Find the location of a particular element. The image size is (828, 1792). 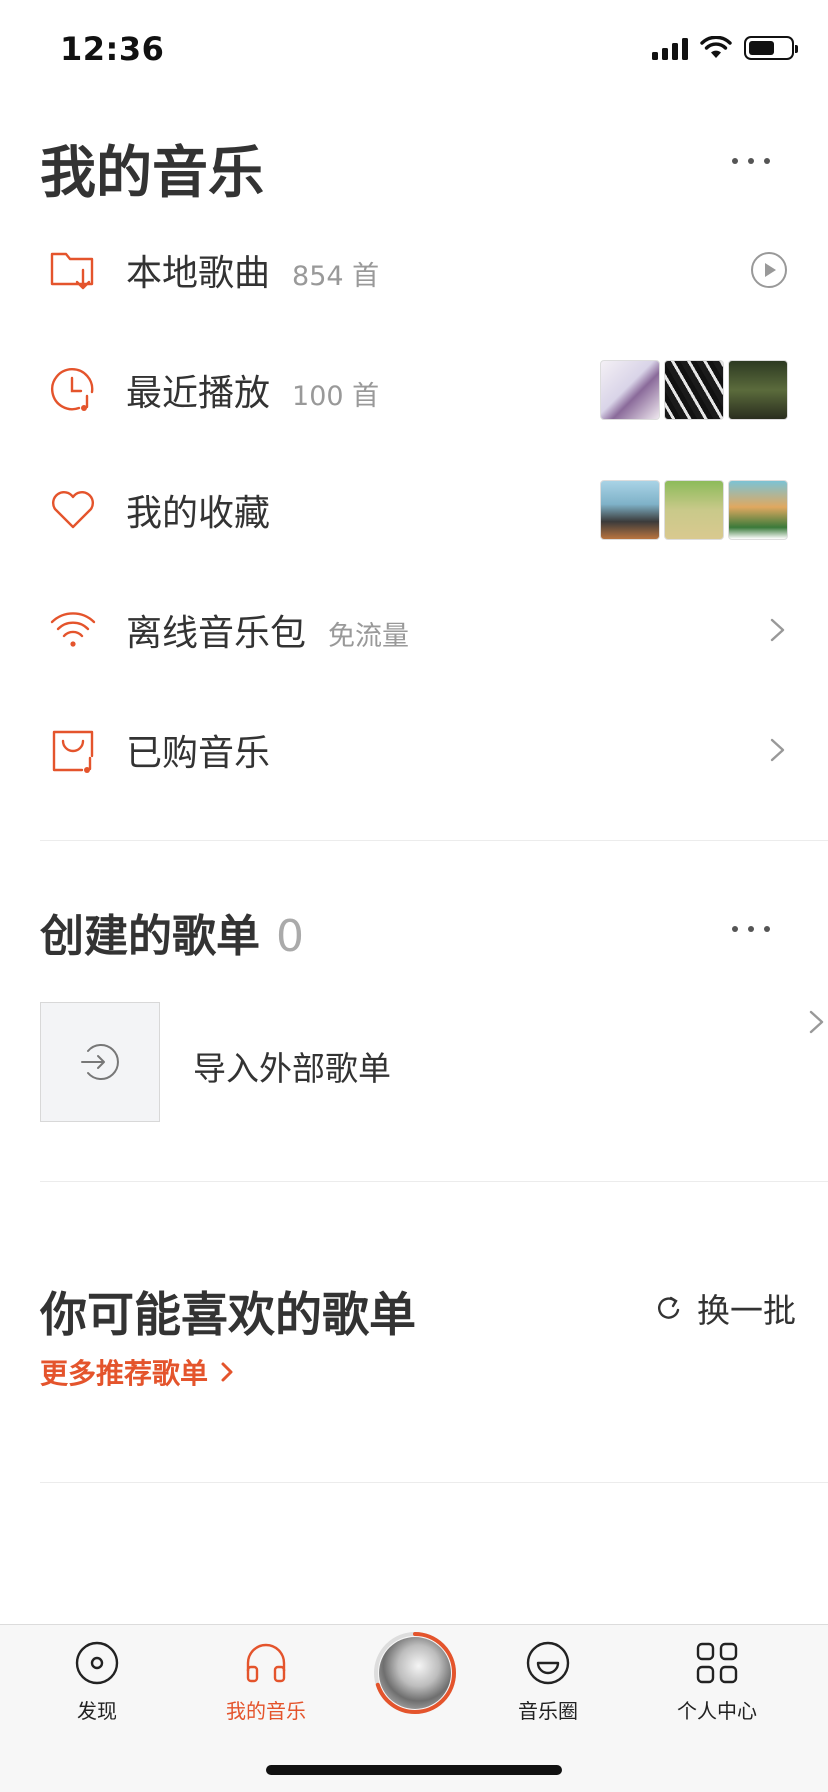

menu-item-favorites: 我的收藏 is located at coordinates (414, 510).